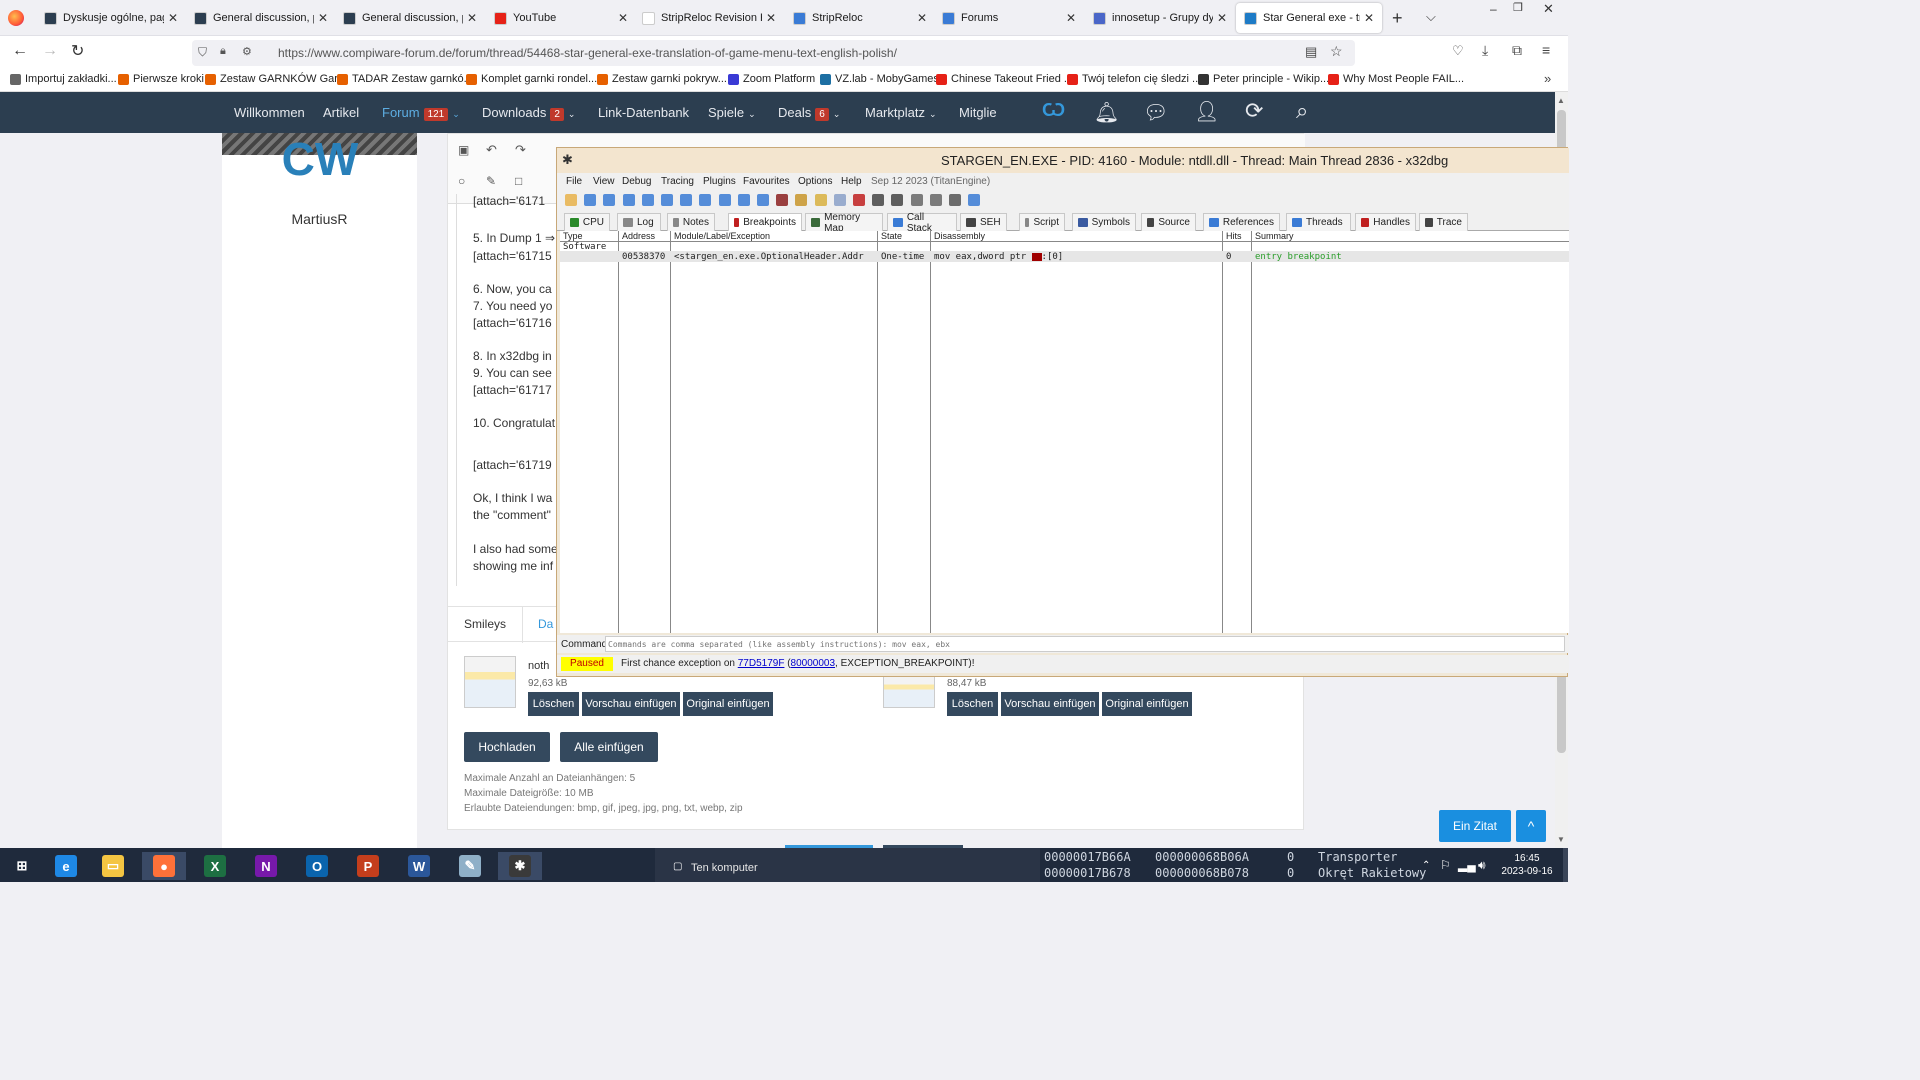  Describe the element at coordinates (574, 181) in the screenshot. I see `debugger-menu-item: File` at that location.